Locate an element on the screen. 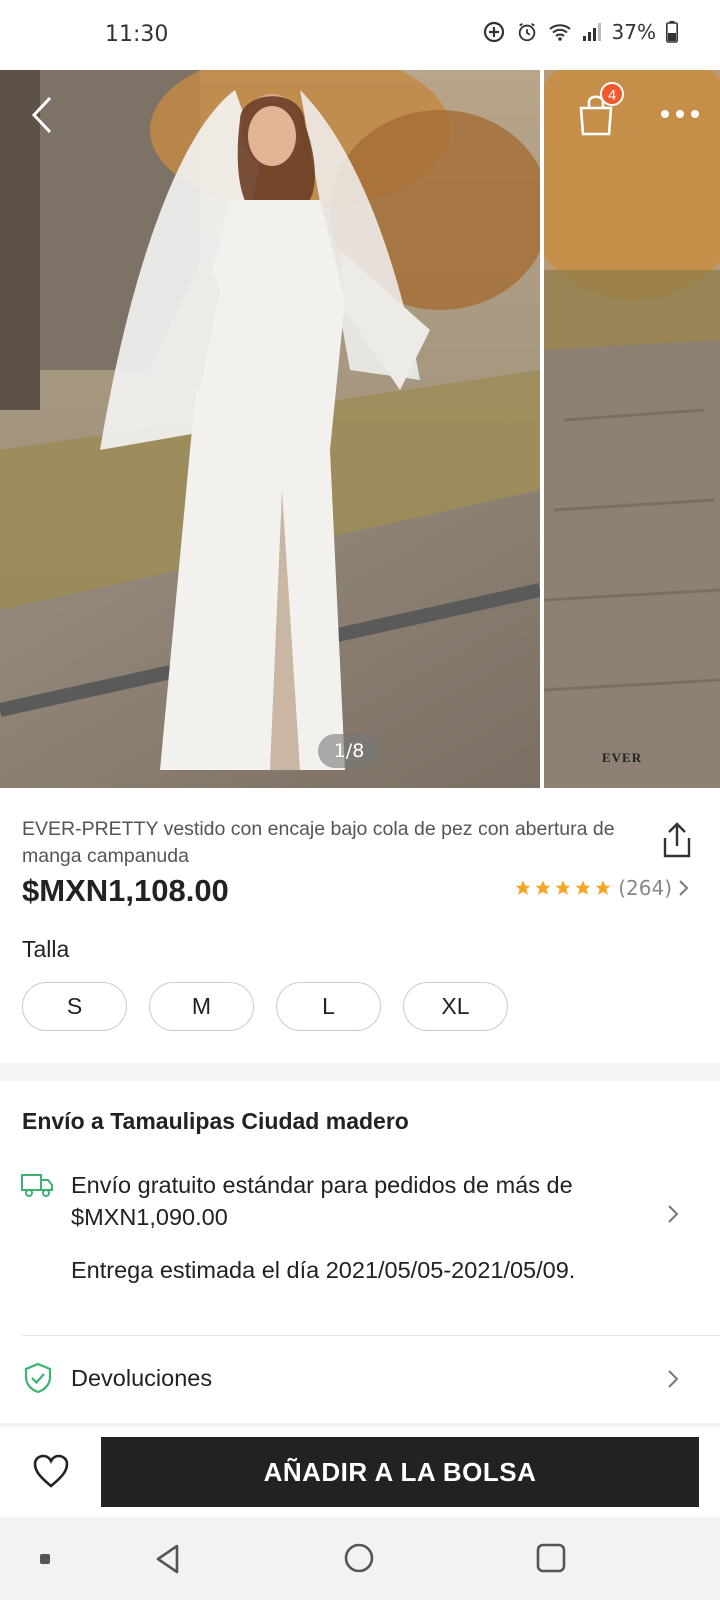 Image resolution: width=720 pixels, height=1600 pixels. battery-icon is located at coordinates (672, 32).